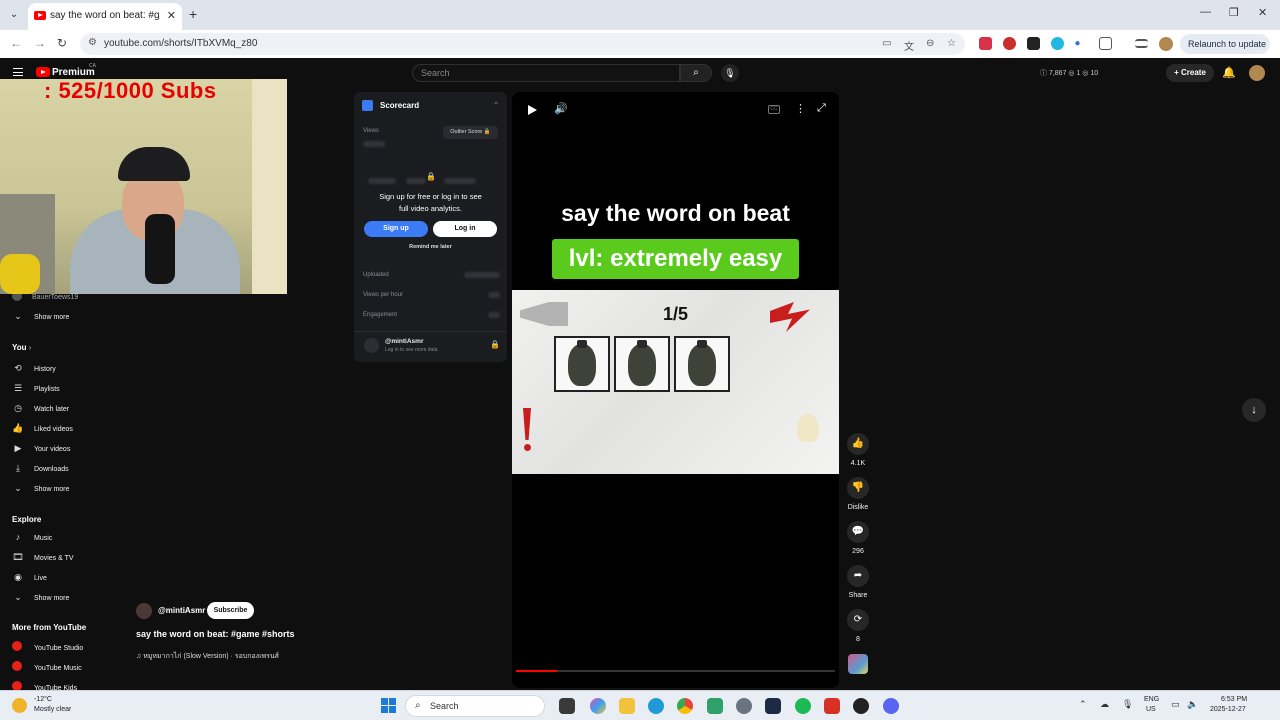  What do you see at coordinates (1104, 704) in the screenshot?
I see `cloud-off-icon: ☁` at bounding box center [1104, 704].